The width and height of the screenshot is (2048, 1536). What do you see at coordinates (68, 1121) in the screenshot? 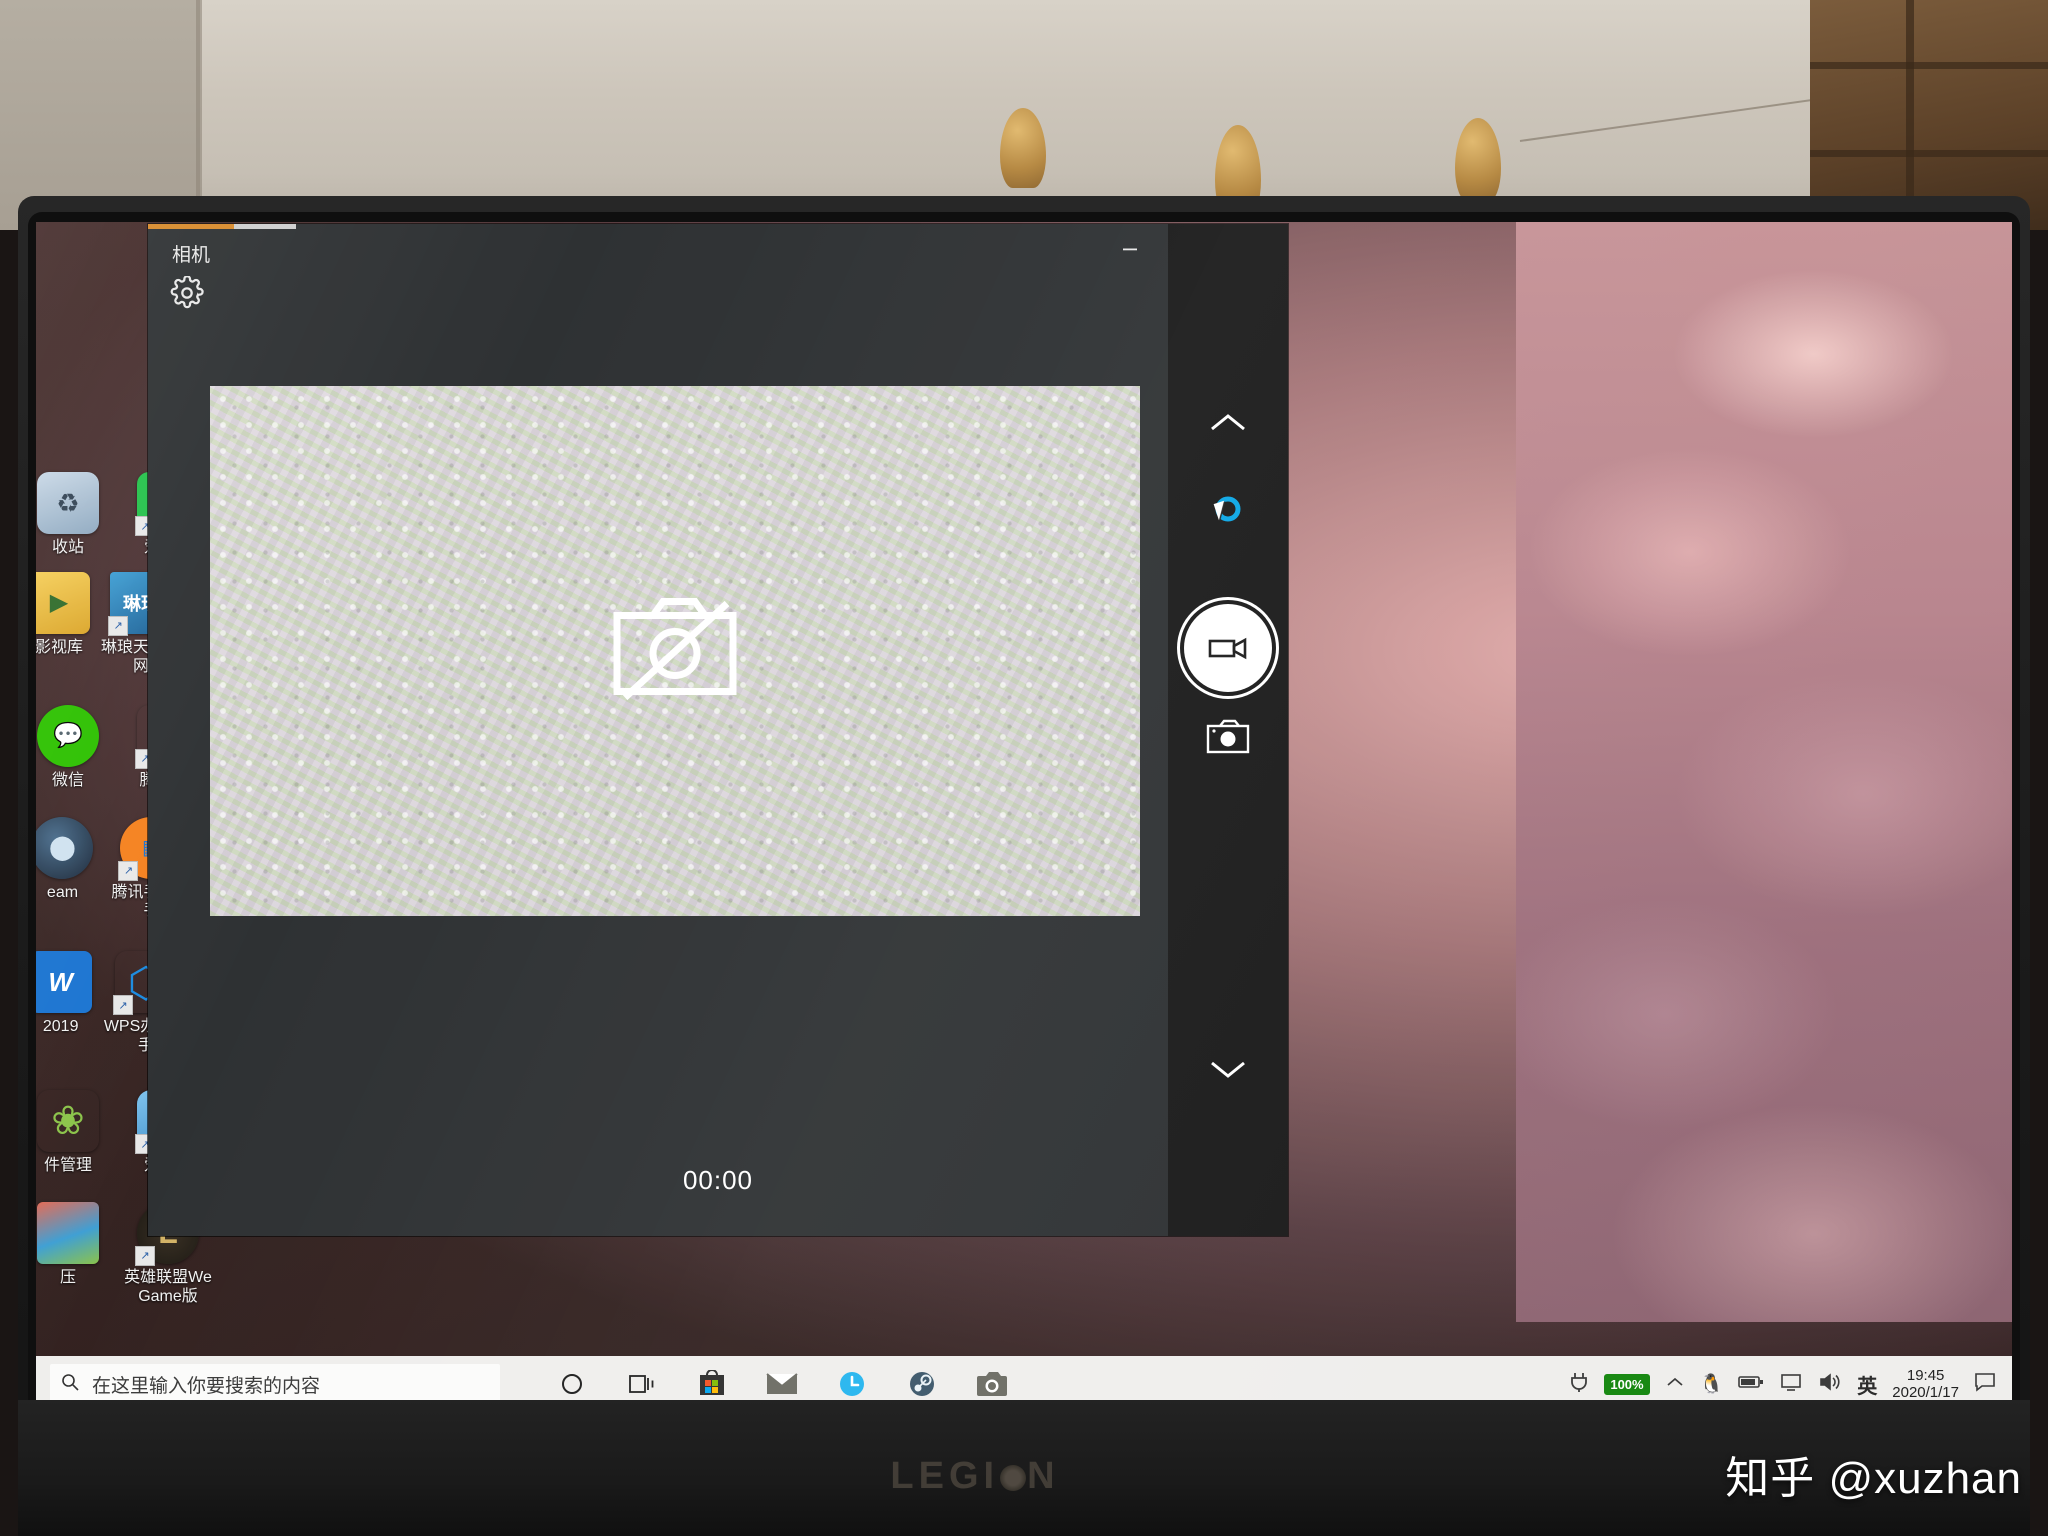
I see `file-manager-icon: ❀` at bounding box center [68, 1121].